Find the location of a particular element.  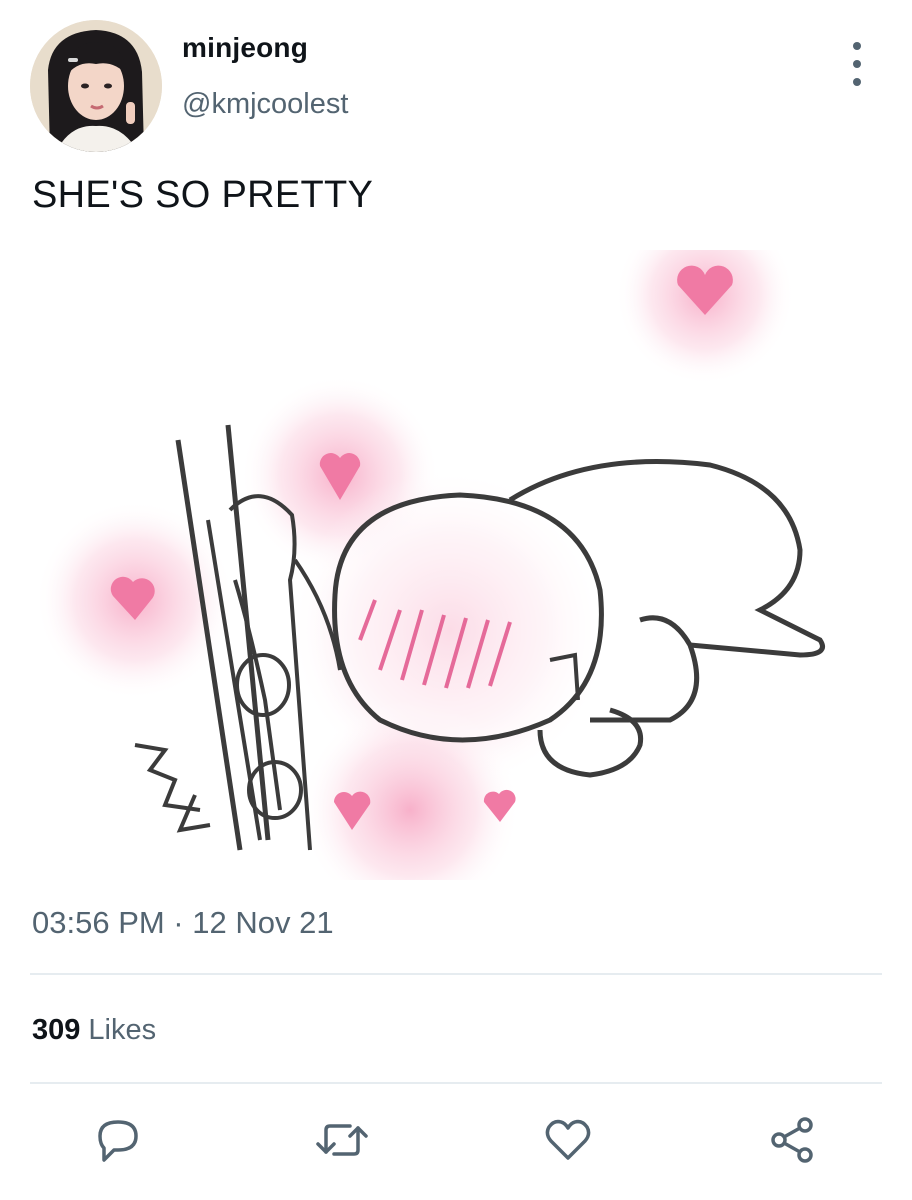

user-handle: @kmjcoolest is located at coordinates (265, 104).